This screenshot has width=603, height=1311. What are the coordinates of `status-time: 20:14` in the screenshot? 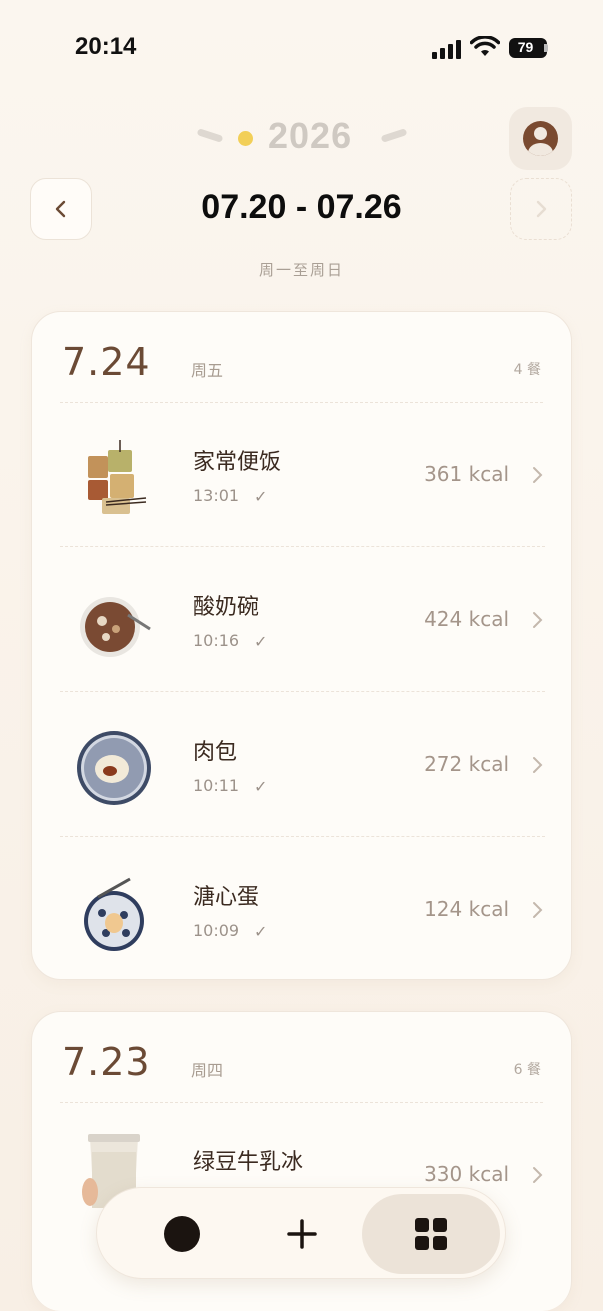 It's located at (106, 46).